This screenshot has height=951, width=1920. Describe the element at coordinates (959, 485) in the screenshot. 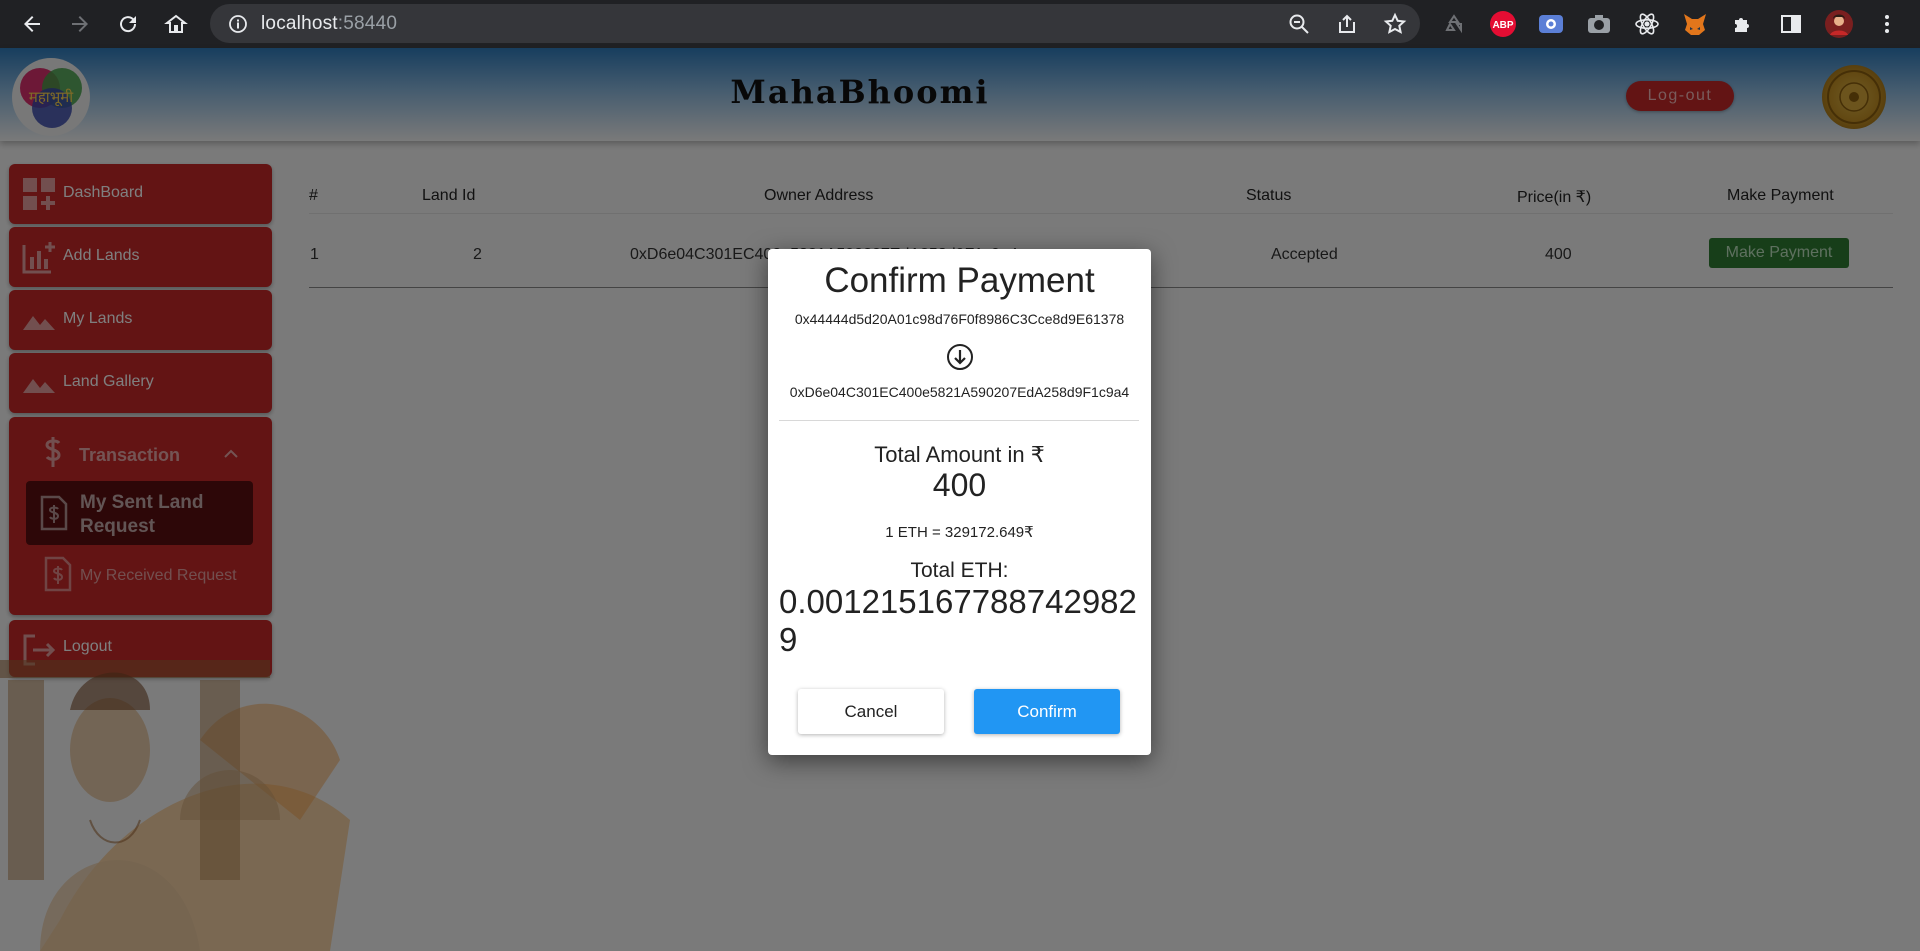

I see `amount-value: 400` at that location.